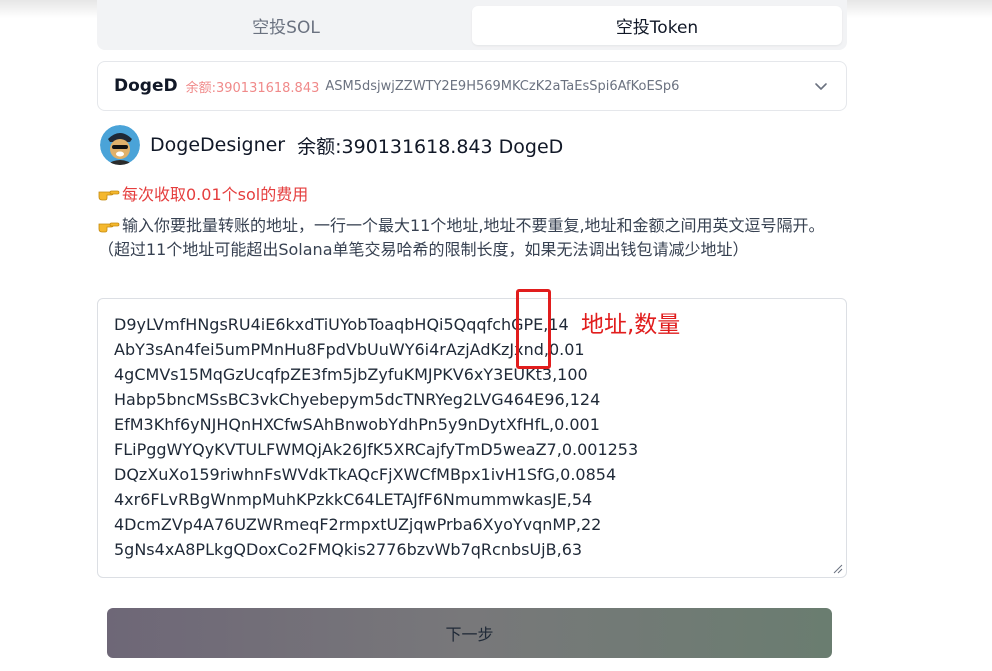 This screenshot has height=671, width=992. I want to click on token-name: DogeD, so click(146, 86).